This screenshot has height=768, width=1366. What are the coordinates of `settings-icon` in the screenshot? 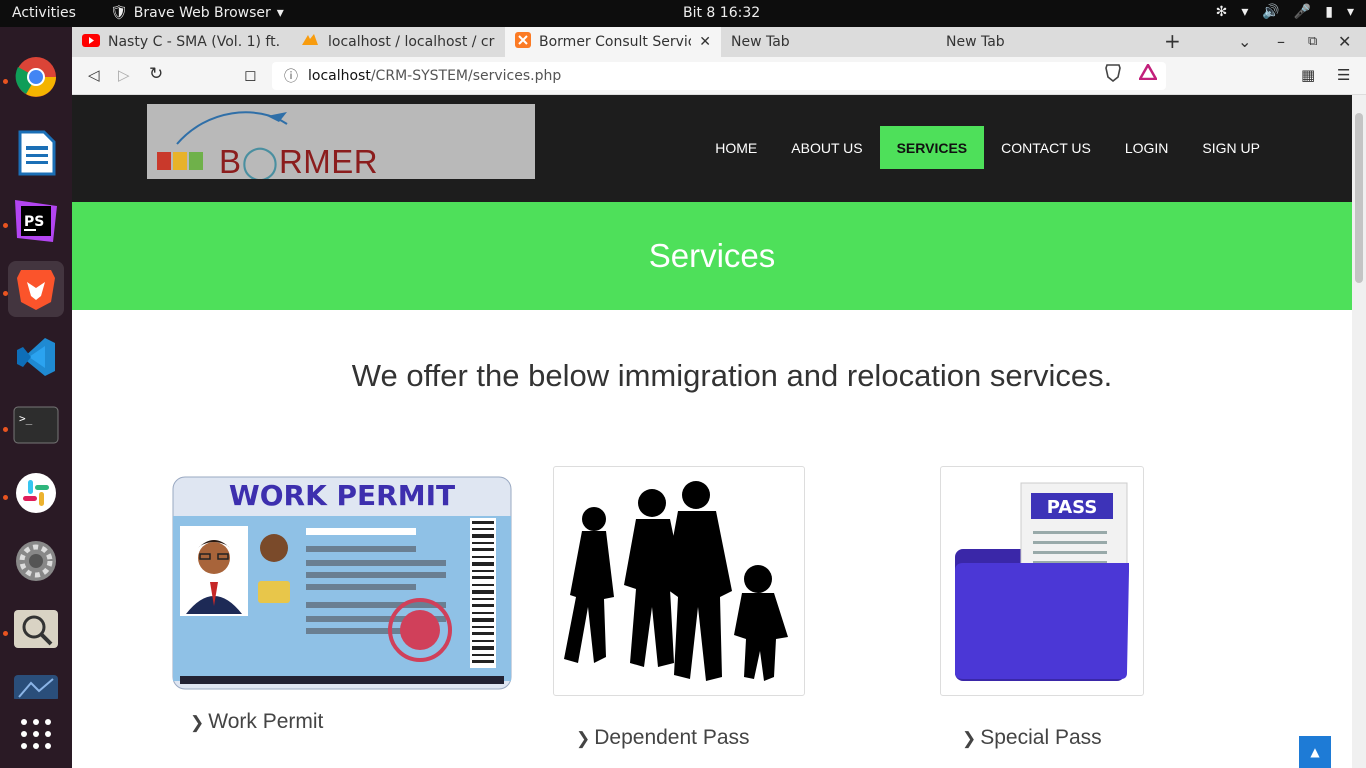 It's located at (36, 561).